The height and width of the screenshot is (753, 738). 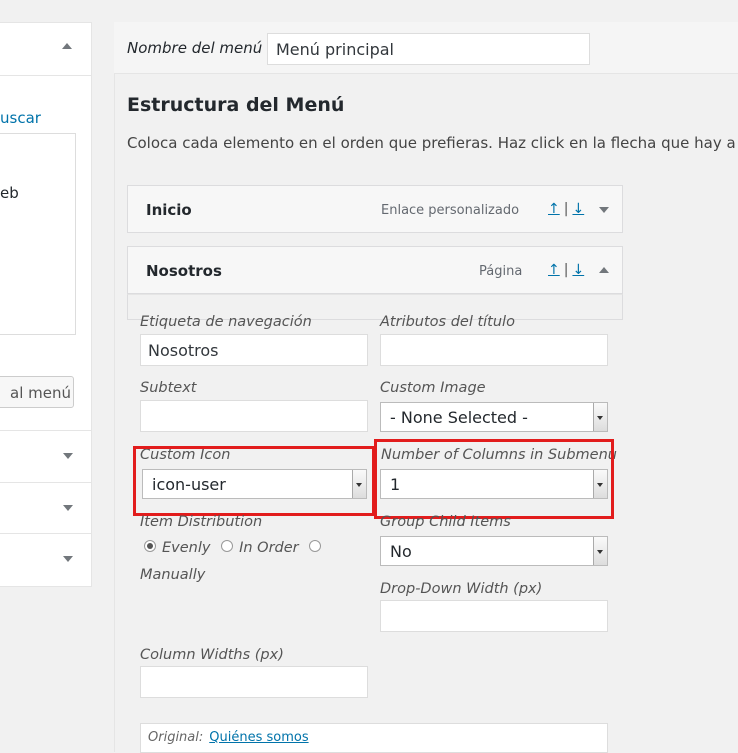 I want to click on menu-item-inicio: Inicio Enlace personalizado ↑ | ↓, so click(x=375, y=209).